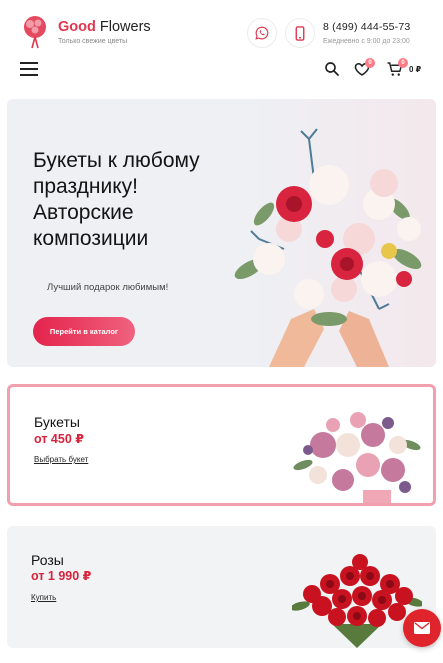 The width and height of the screenshot is (443, 663). Describe the element at coordinates (108, 287) in the screenshot. I see `hero-subtitle: Лучший подарок любимым!` at that location.